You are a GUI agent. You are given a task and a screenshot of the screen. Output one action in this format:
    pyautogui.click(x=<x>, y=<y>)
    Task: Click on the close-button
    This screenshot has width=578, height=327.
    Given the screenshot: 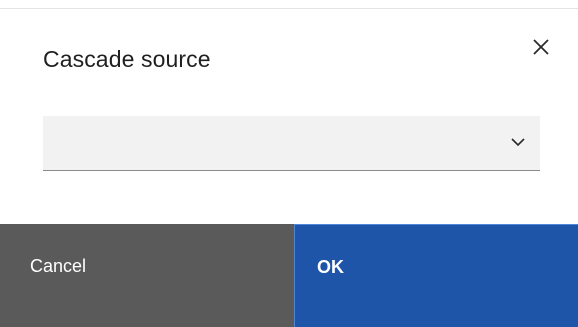 What is the action you would take?
    pyautogui.click(x=541, y=47)
    